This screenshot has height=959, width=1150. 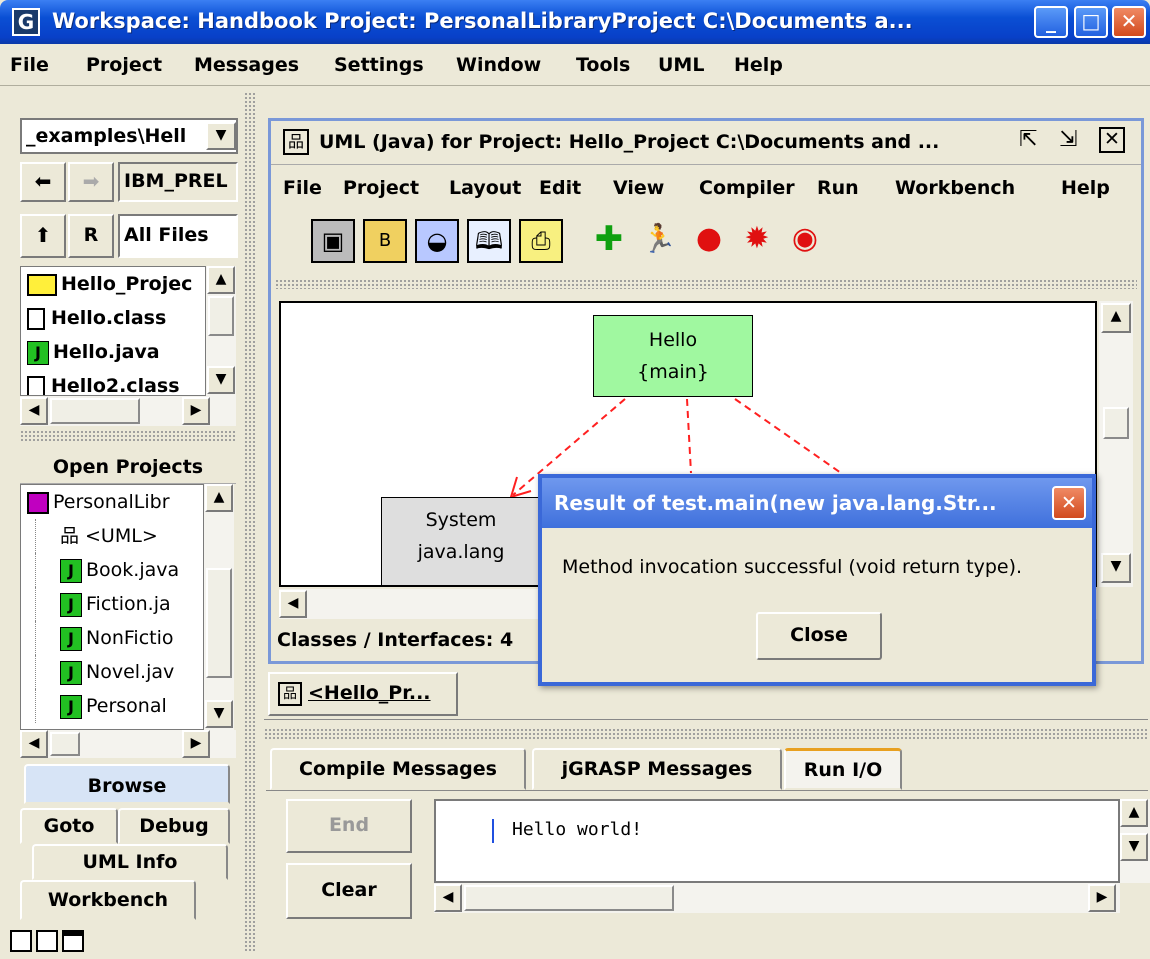 I want to click on file-list-item: Hello_Projec, so click(x=113, y=284).